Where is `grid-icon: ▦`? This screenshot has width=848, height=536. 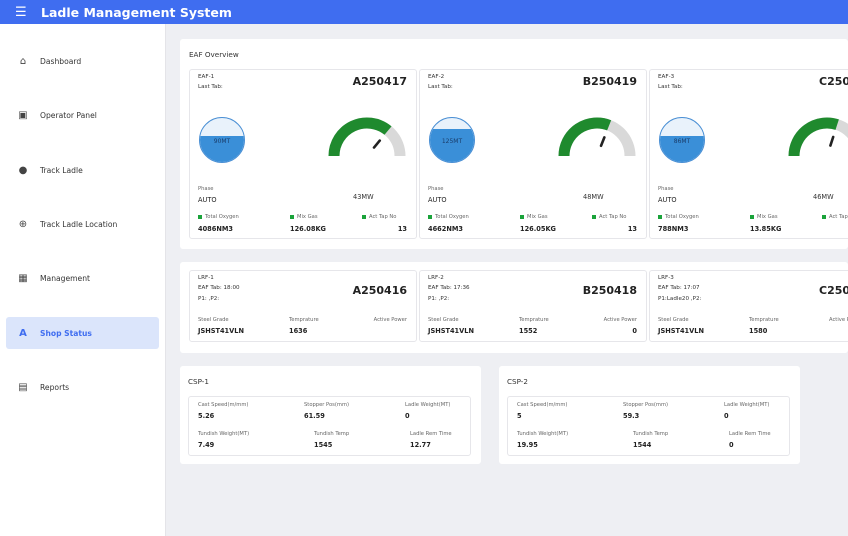 grid-icon: ▦ is located at coordinates (23, 278).